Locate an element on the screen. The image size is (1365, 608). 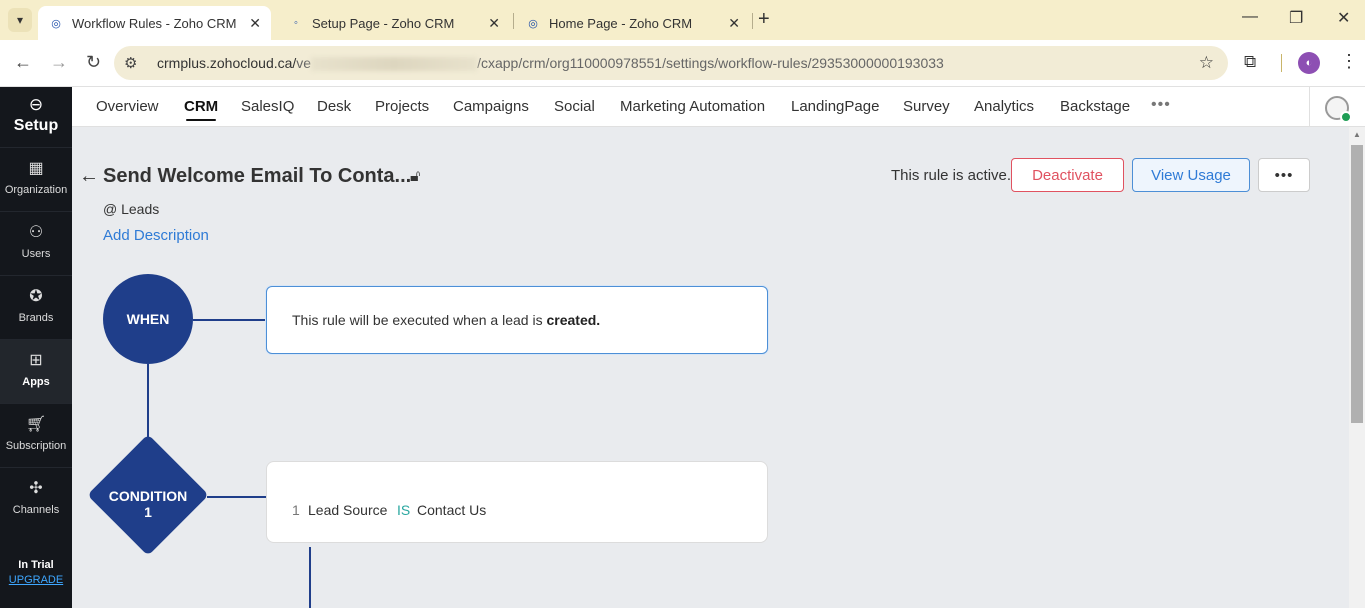
tab-title: Workflow Rules - Zoho CRM is located at coordinates (154, 23).